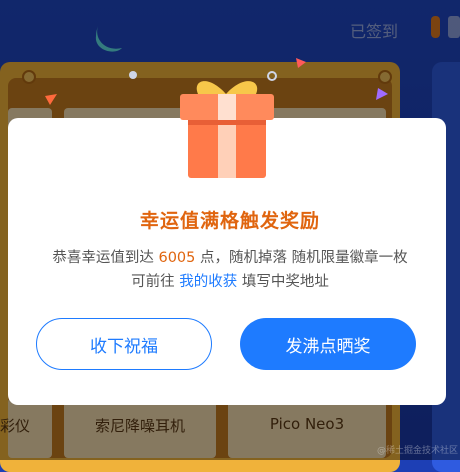 The height and width of the screenshot is (472, 460). What do you see at coordinates (177, 258) in the screenshot?
I see `luck-value: 6005` at bounding box center [177, 258].